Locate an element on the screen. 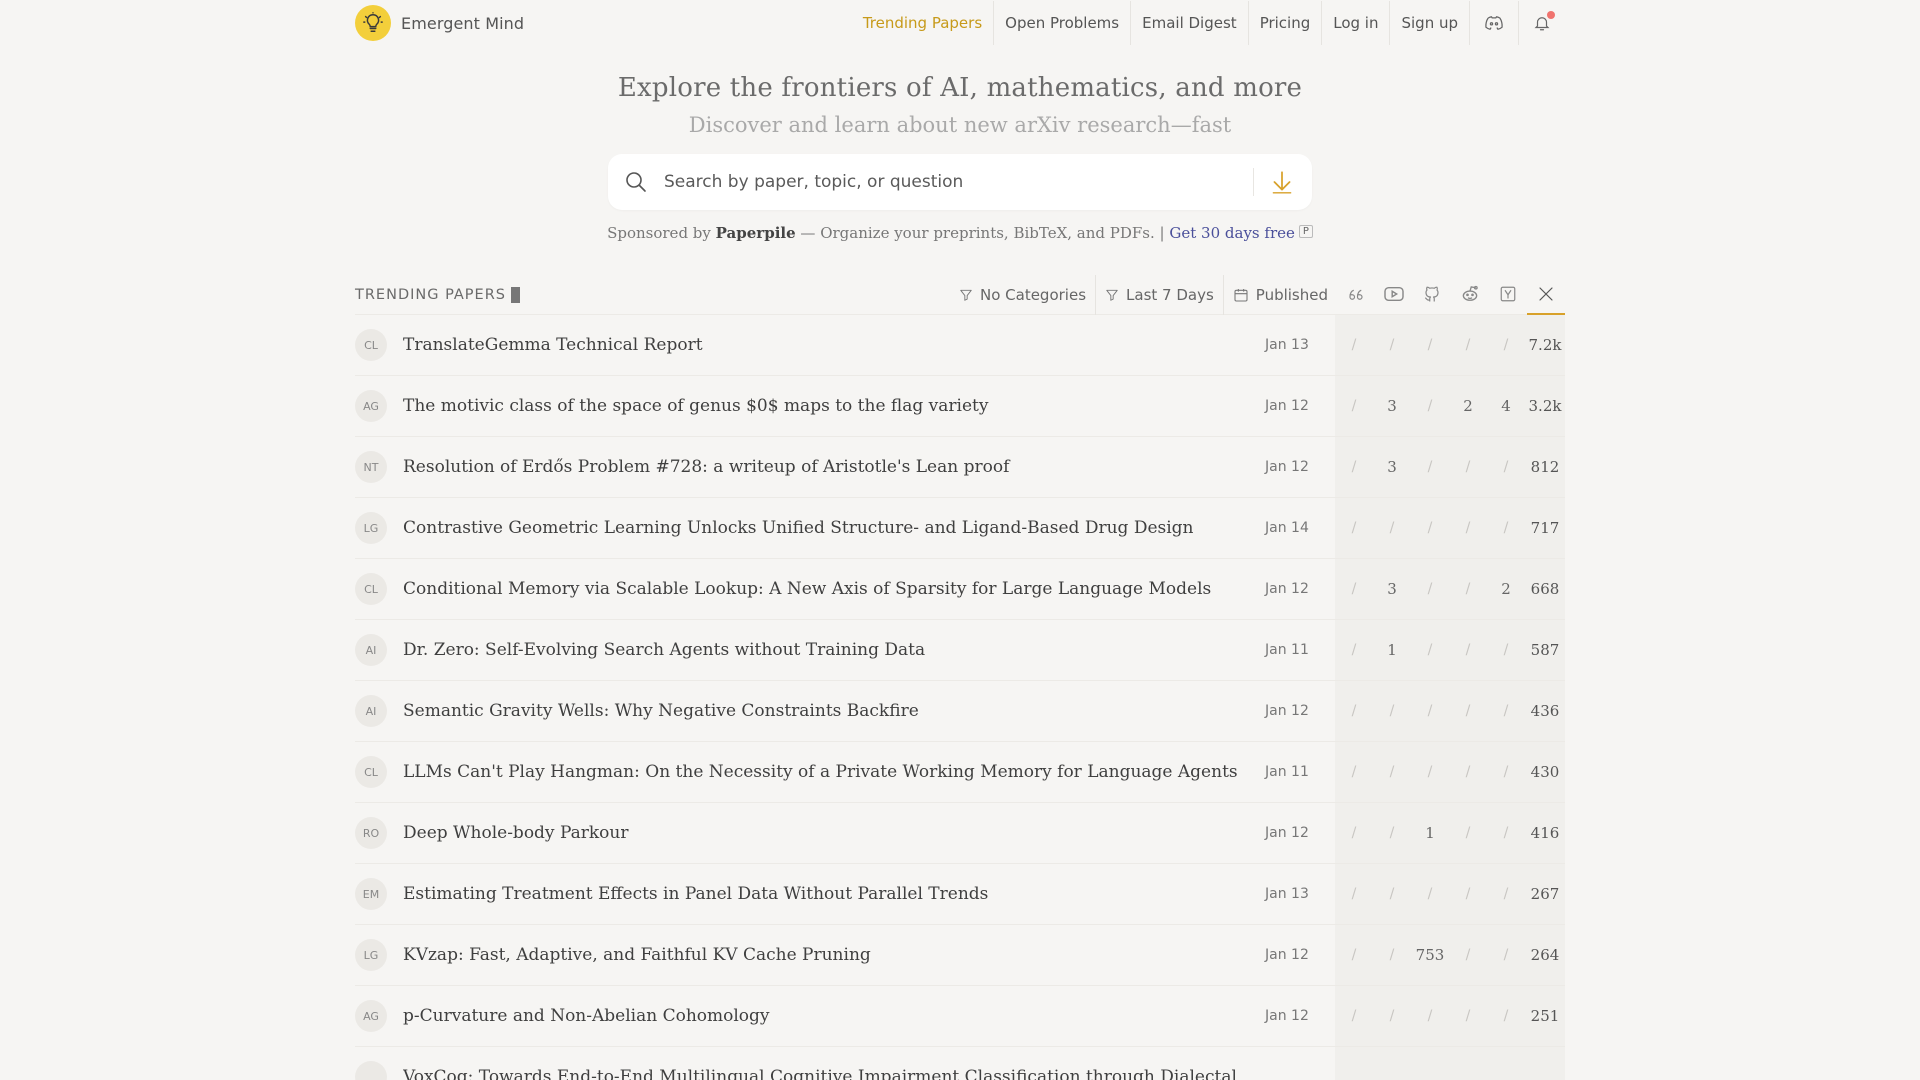 The height and width of the screenshot is (1080, 1920). search-input is located at coordinates (954, 182).